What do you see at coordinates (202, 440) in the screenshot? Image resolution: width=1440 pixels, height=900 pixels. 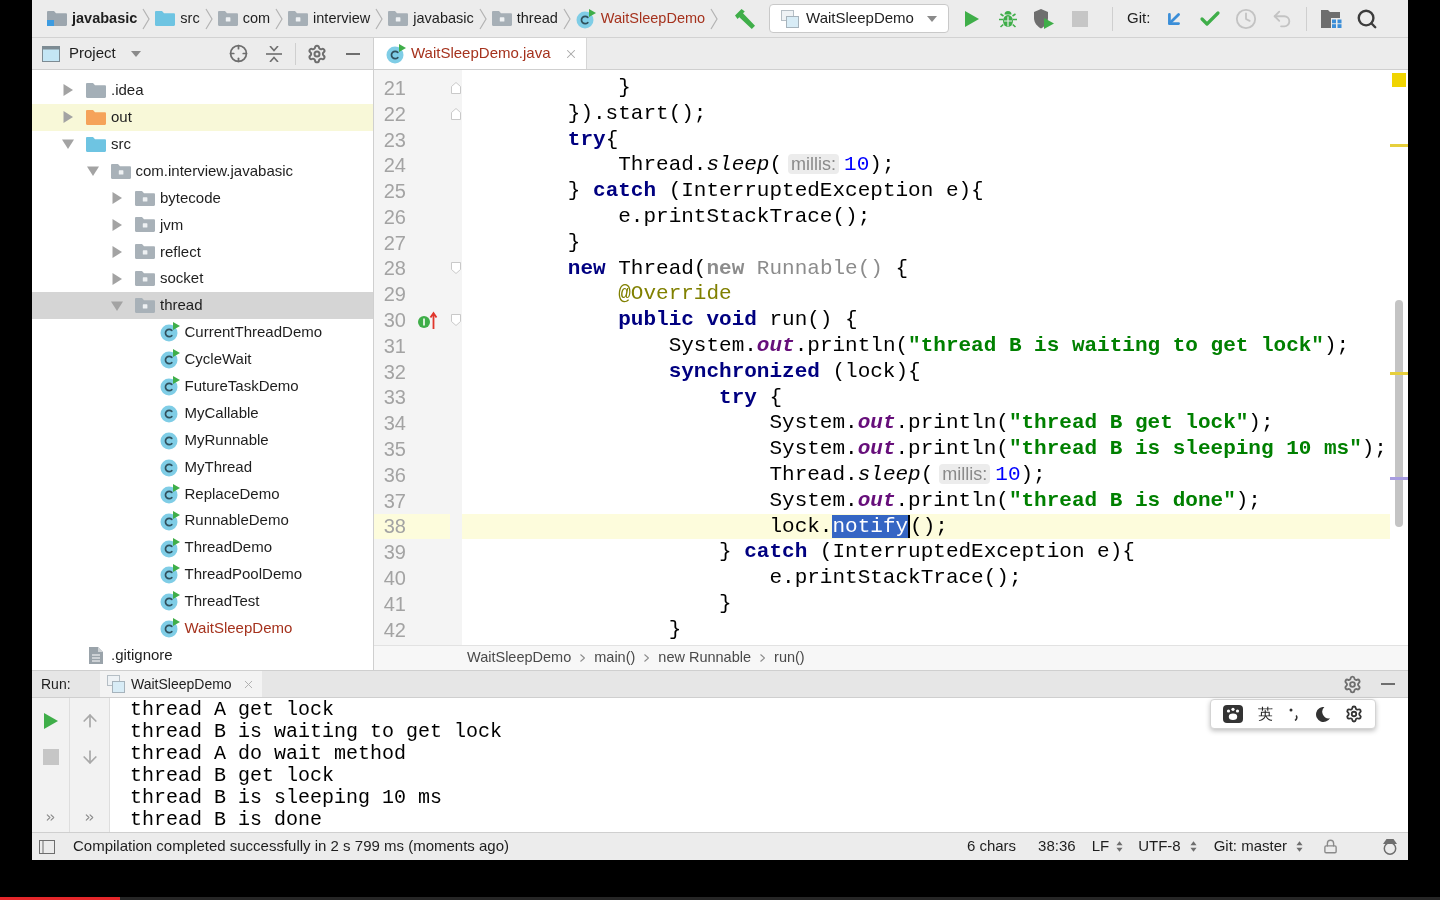 I see `tree-item: MyRunnable` at bounding box center [202, 440].